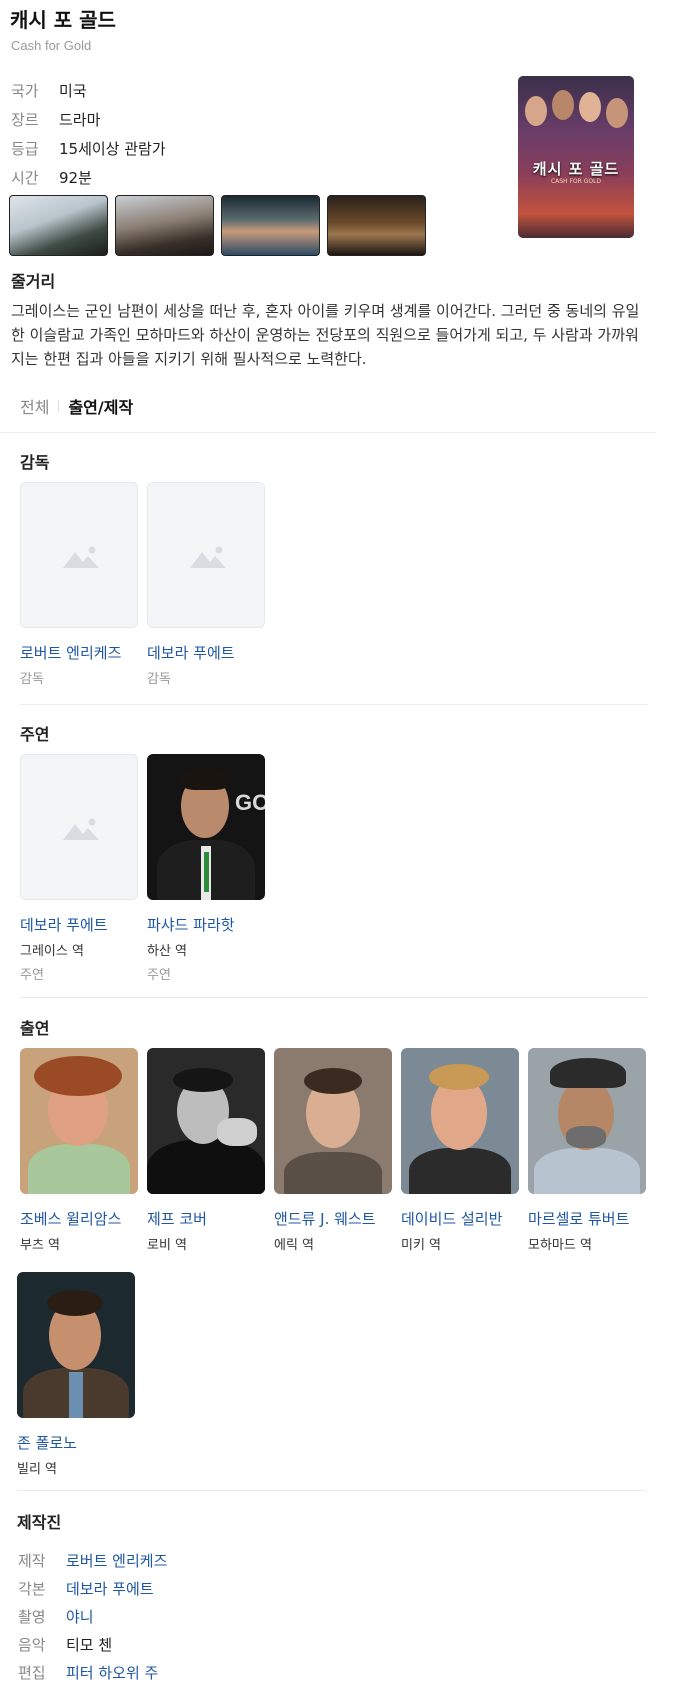 This screenshot has width=680, height=1686. What do you see at coordinates (576, 181) in the screenshot?
I see `poster-subtitle: CASH FOR GOLD` at bounding box center [576, 181].